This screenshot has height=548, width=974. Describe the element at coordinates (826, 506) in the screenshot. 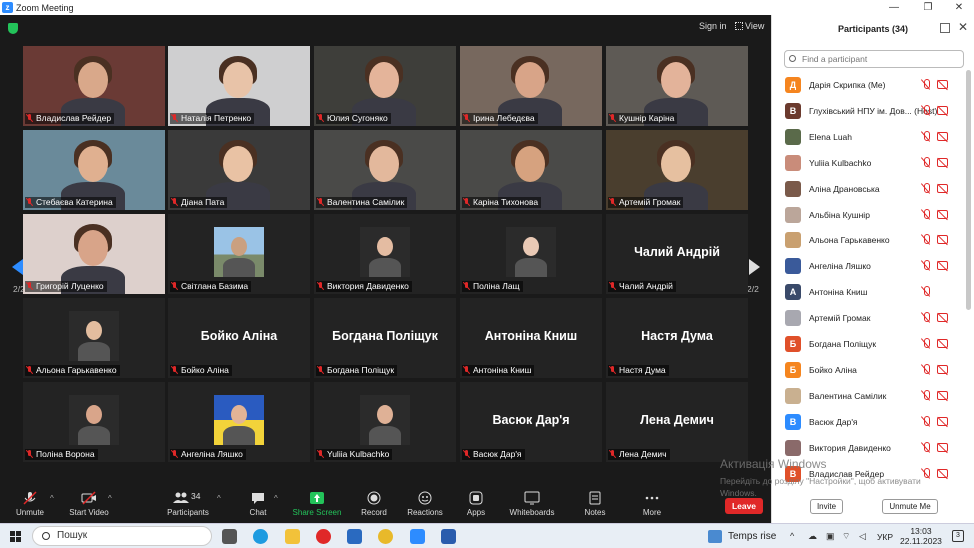

I see `invite-button: Invite` at that location.